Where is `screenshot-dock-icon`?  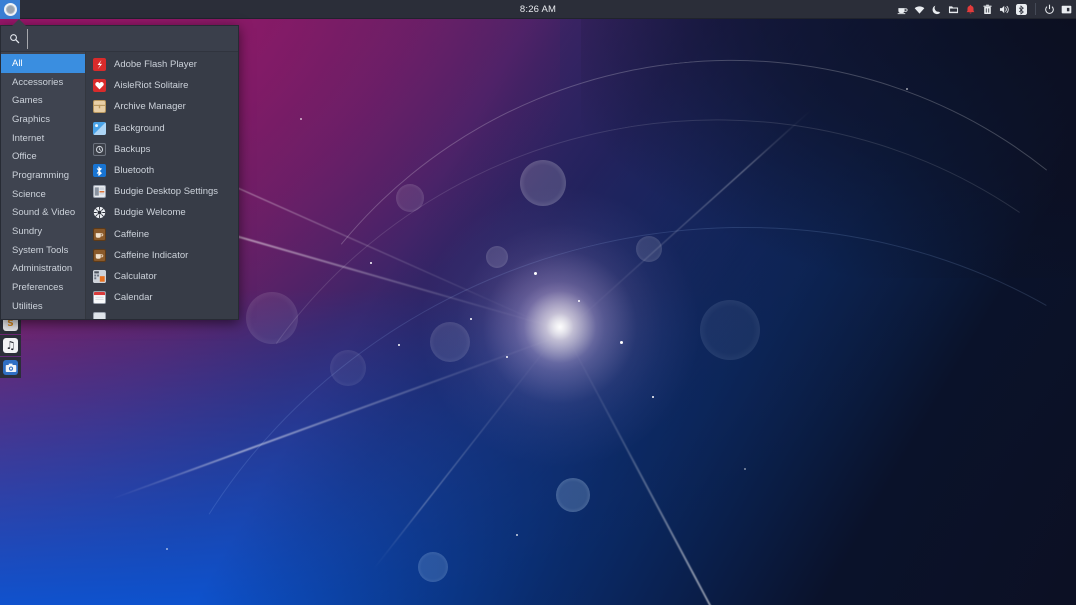
screenshot-dock-icon is located at coordinates (10, 367).